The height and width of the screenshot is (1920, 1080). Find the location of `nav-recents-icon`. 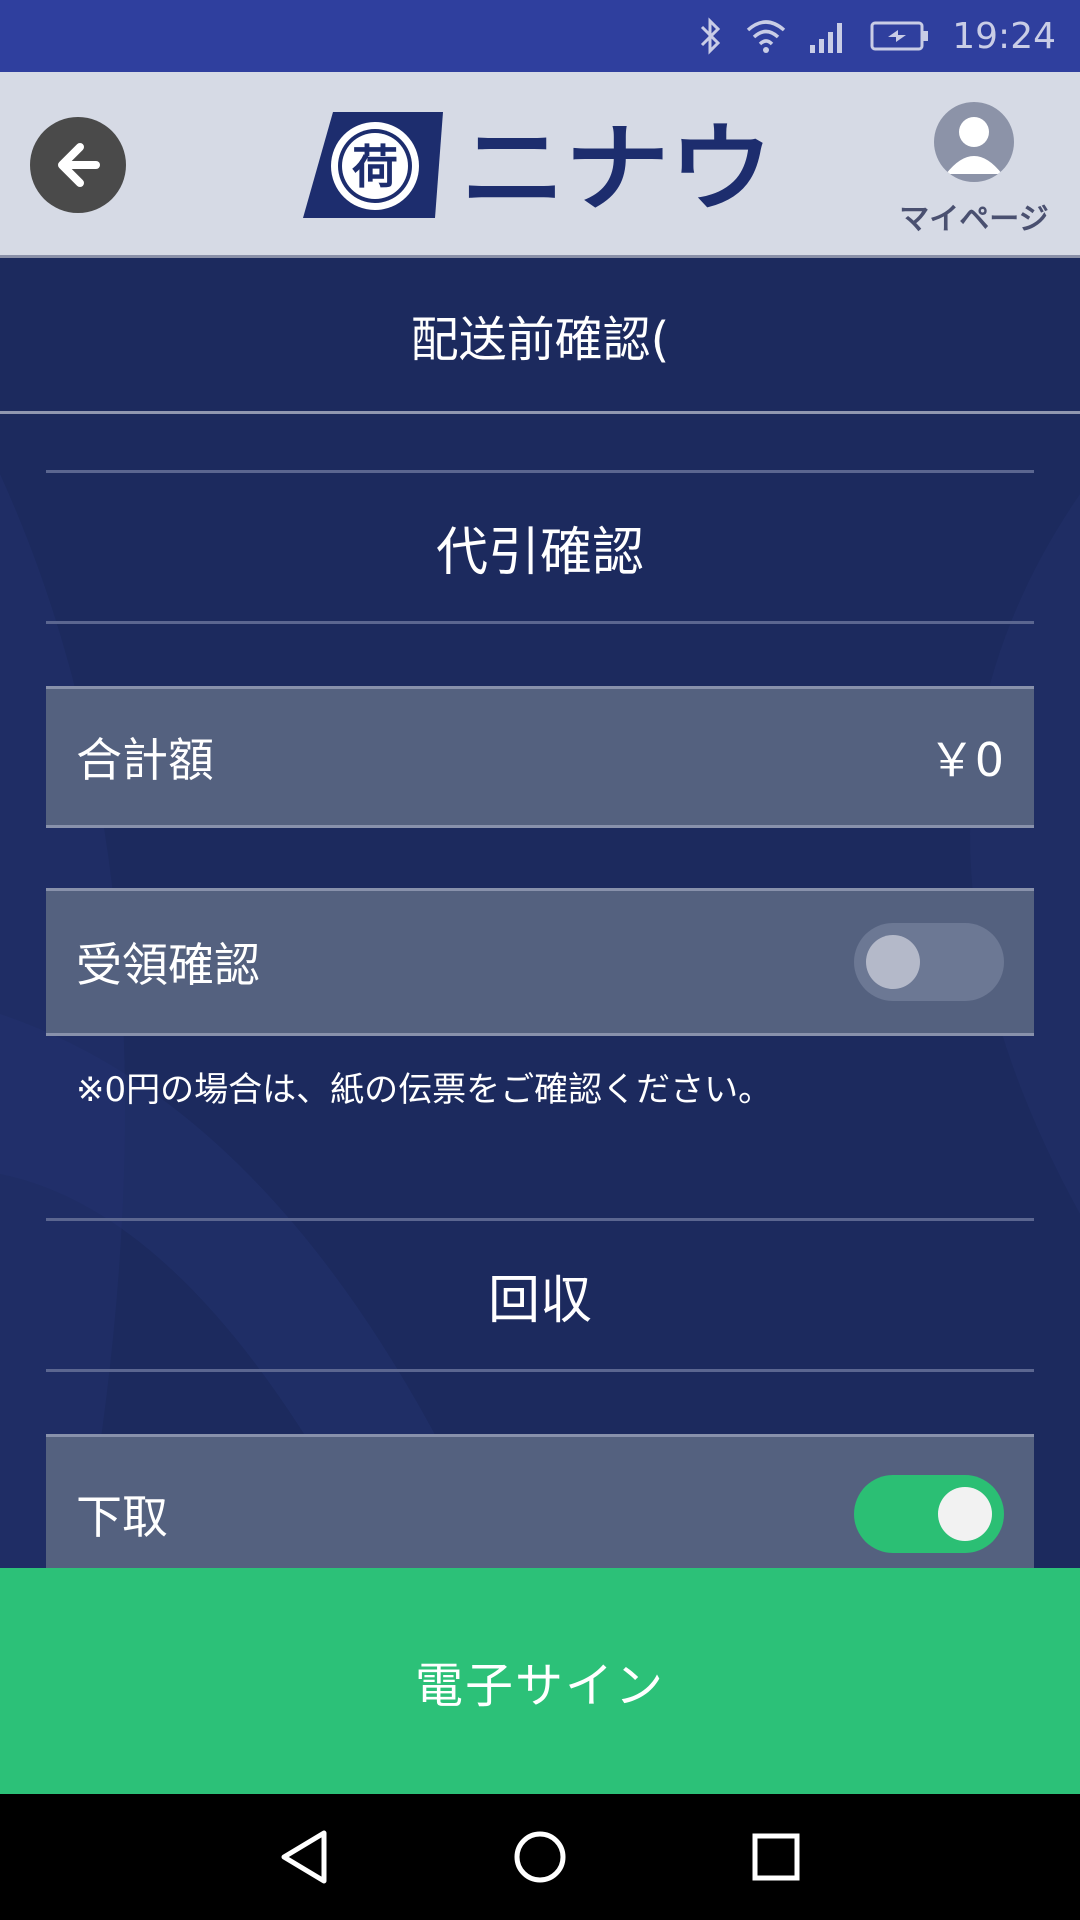

nav-recents-icon is located at coordinates (776, 1857).